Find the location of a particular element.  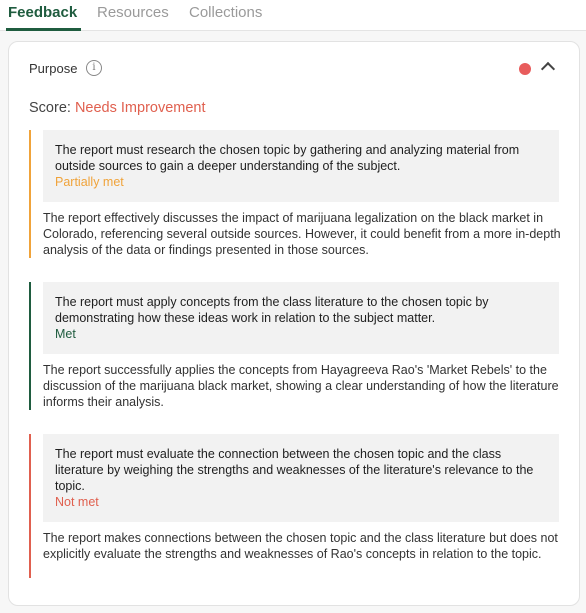

score-value: Needs Improvement is located at coordinates (140, 108).